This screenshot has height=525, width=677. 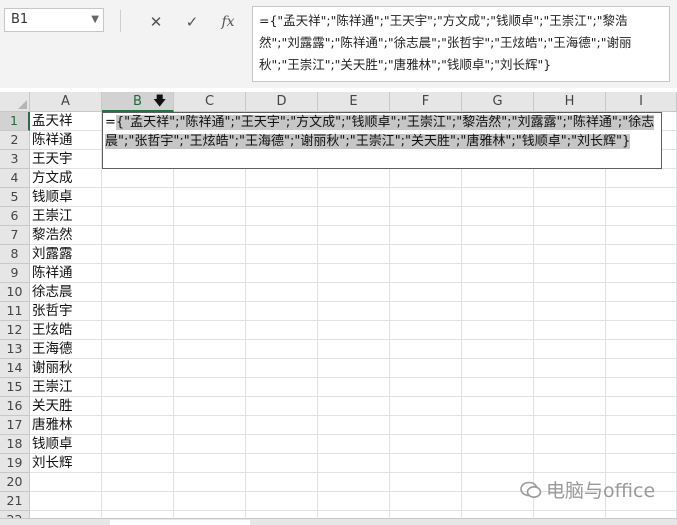 What do you see at coordinates (110, 122) in the screenshot?
I see `edit-prefix: =` at bounding box center [110, 122].